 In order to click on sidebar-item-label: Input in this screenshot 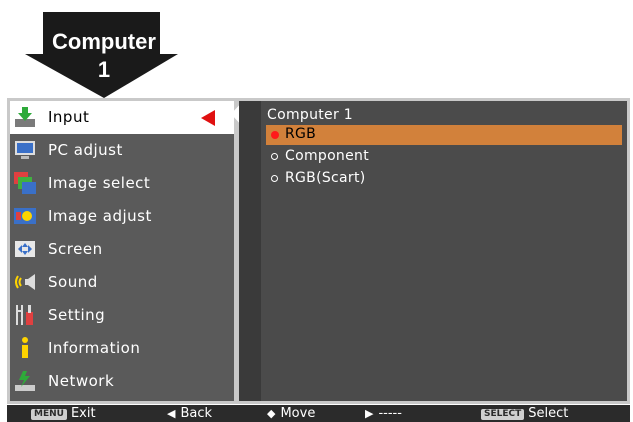, I will do `click(69, 117)`.